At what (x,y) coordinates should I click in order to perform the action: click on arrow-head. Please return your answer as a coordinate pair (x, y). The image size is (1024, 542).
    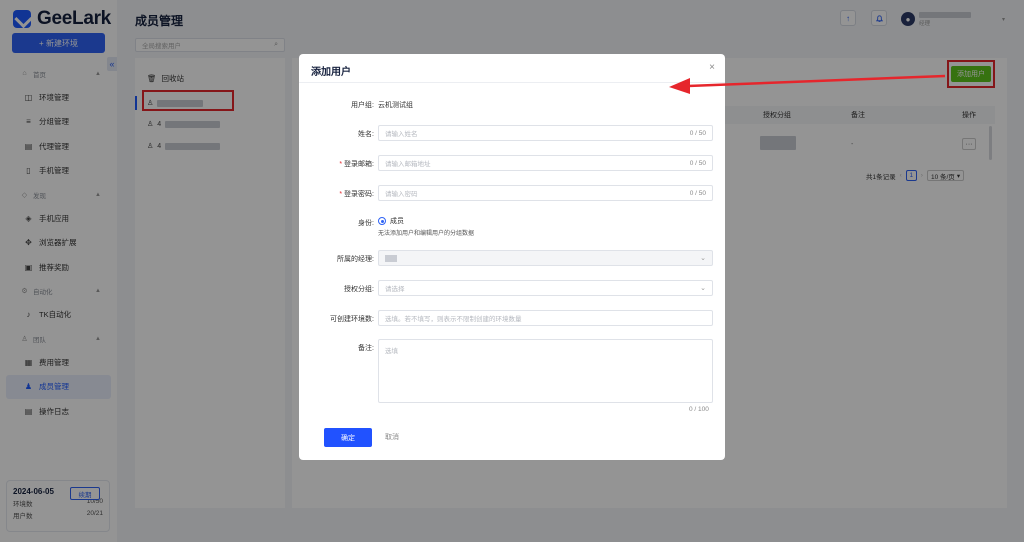
    Looking at the image, I should click on (679, 86).